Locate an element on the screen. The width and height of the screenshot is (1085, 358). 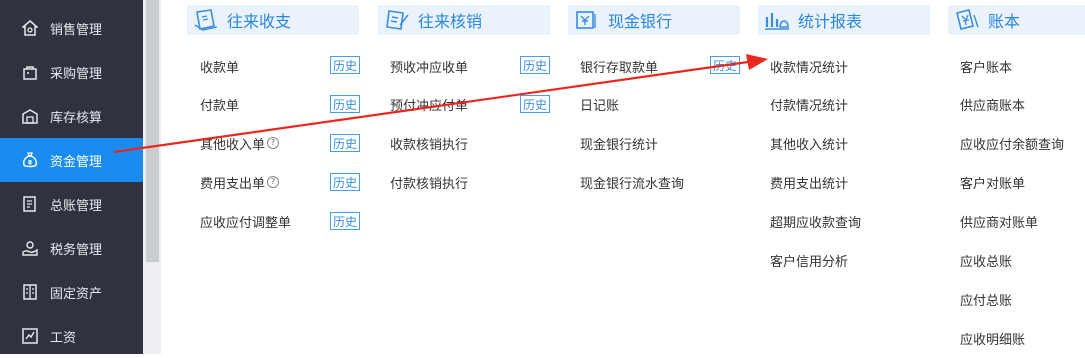
menu-item-label: 付款单 is located at coordinates (220, 106).